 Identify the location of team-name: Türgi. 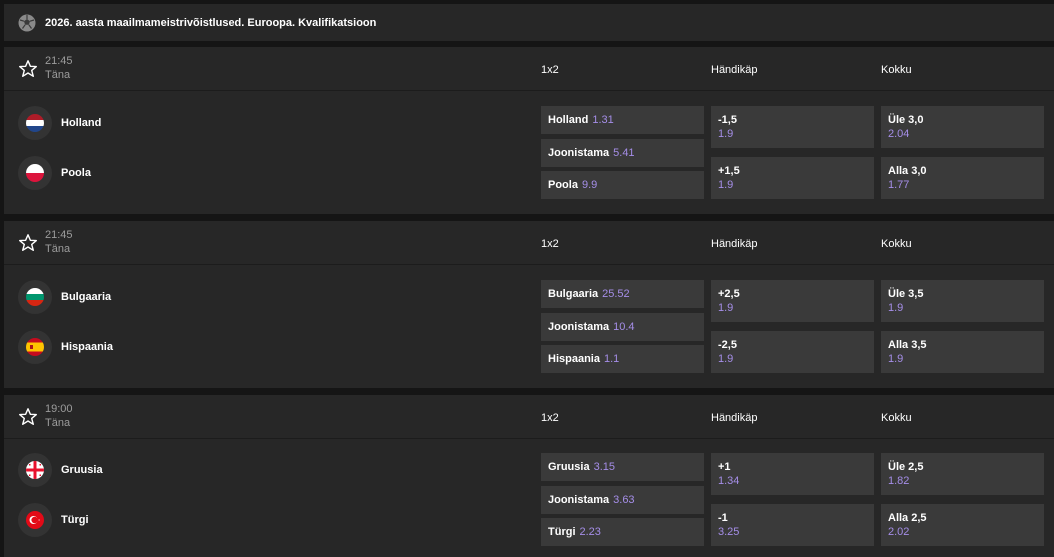
(75, 520).